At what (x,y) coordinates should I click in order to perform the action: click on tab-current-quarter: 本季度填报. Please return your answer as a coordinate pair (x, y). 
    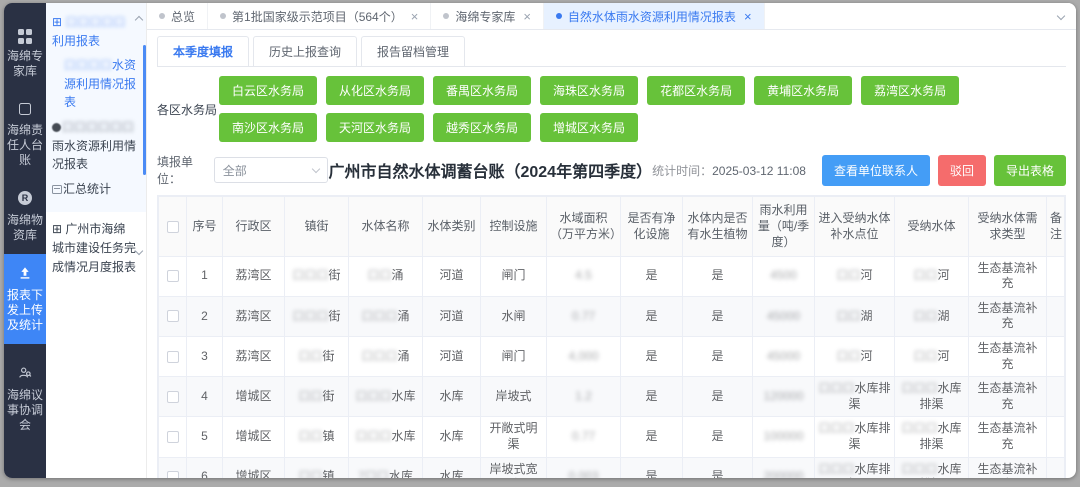
    Looking at the image, I should click on (203, 51).